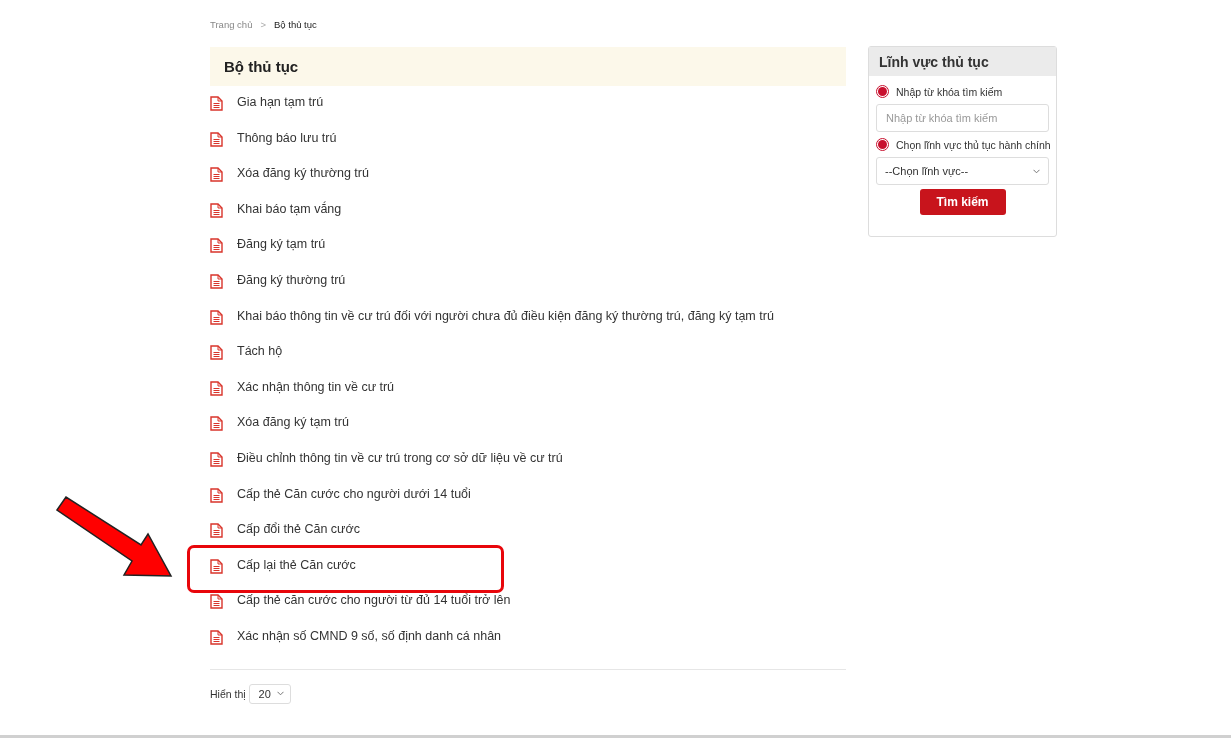 The width and height of the screenshot is (1231, 738). I want to click on procedure-link: Tách hộ, so click(260, 351).